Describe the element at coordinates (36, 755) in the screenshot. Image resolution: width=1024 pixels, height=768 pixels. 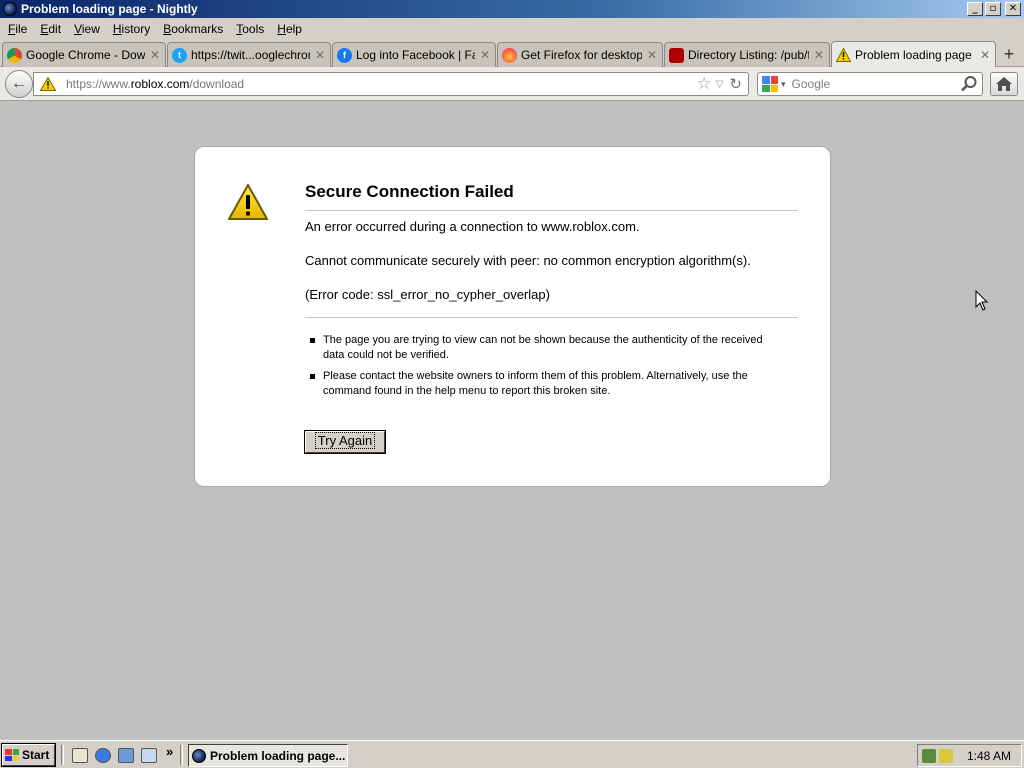
I see `start-label: Start` at that location.